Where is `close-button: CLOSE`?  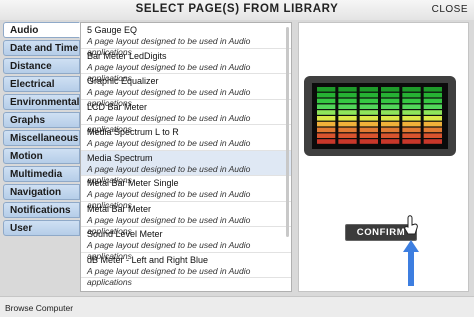
close-button: CLOSE is located at coordinates (450, 9).